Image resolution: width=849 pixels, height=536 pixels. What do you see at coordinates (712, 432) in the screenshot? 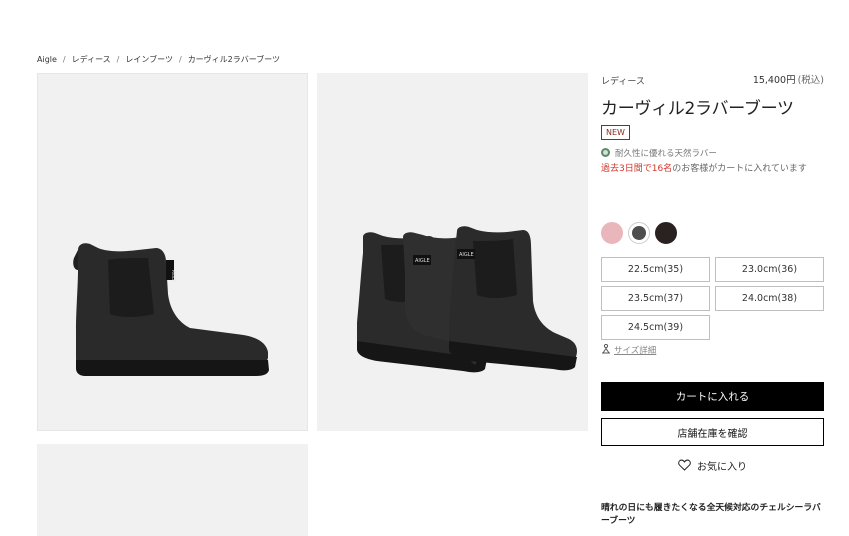
I see `check-store-stock-button: 店舗在庫を確認` at bounding box center [712, 432].